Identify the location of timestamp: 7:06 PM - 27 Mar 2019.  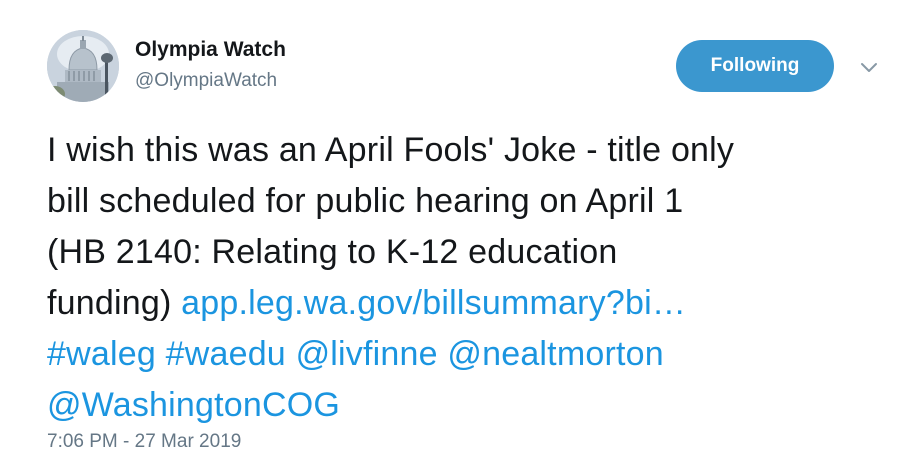
(144, 442).